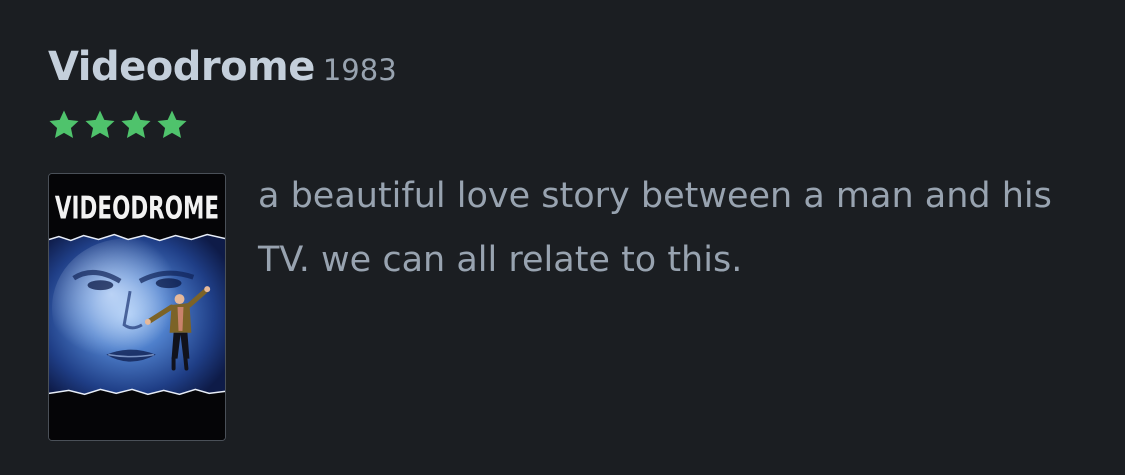  What do you see at coordinates (118, 125) in the screenshot?
I see `star-rating` at bounding box center [118, 125].